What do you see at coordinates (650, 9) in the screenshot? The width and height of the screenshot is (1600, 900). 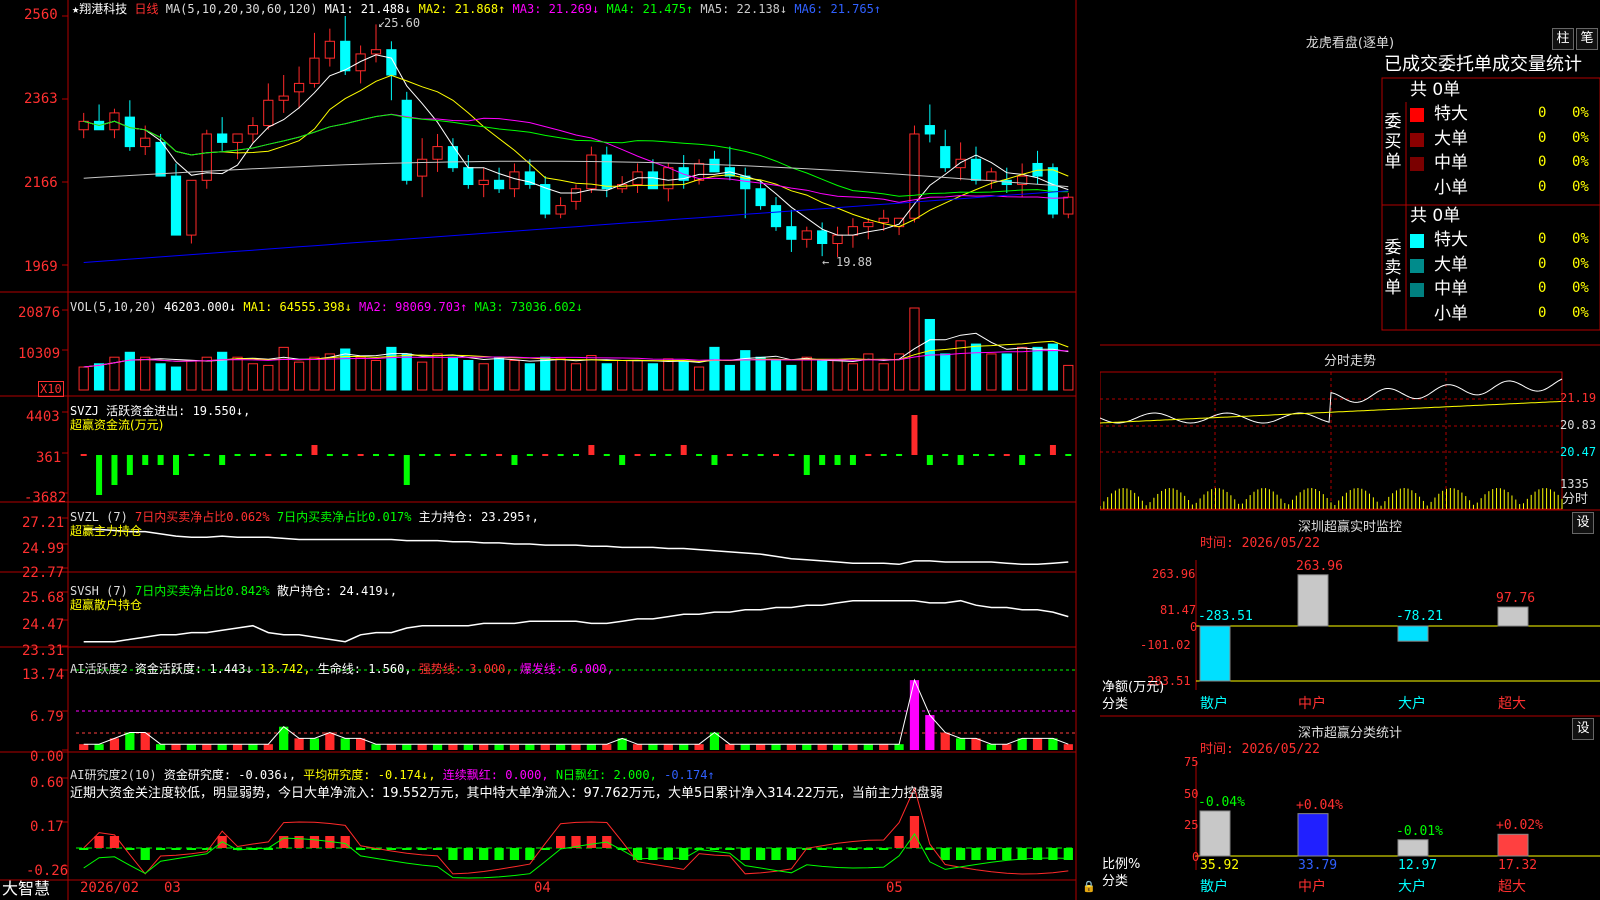 I see `ma4-value: MA4: 21.475↑` at bounding box center [650, 9].